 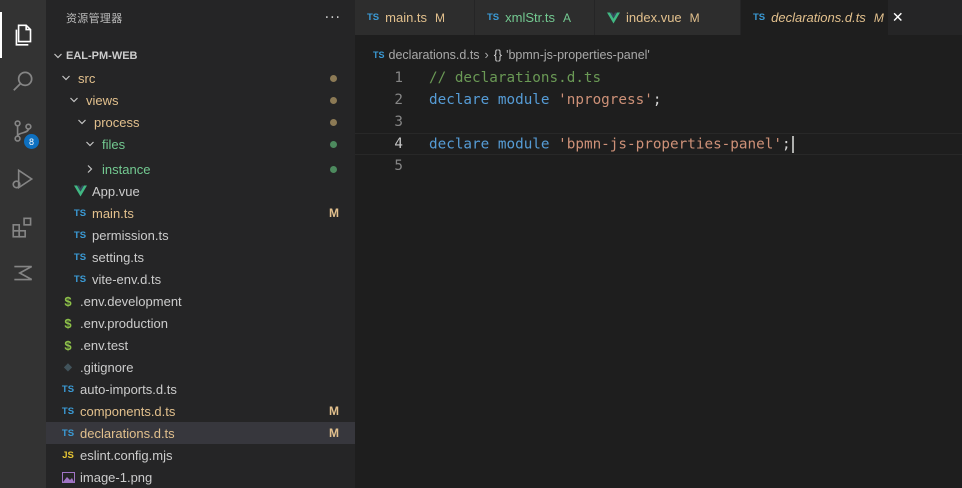 What do you see at coordinates (116, 477) in the screenshot?
I see `tree-item-label: image-1.png` at bounding box center [116, 477].